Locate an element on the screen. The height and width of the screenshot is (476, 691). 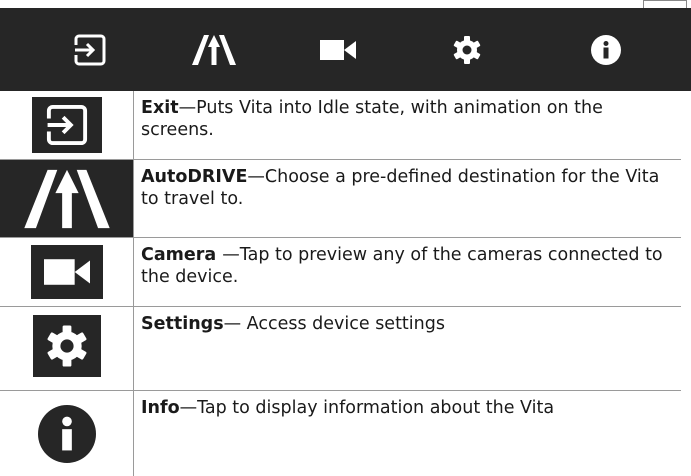
exit-button is located at coordinates (90, 49).